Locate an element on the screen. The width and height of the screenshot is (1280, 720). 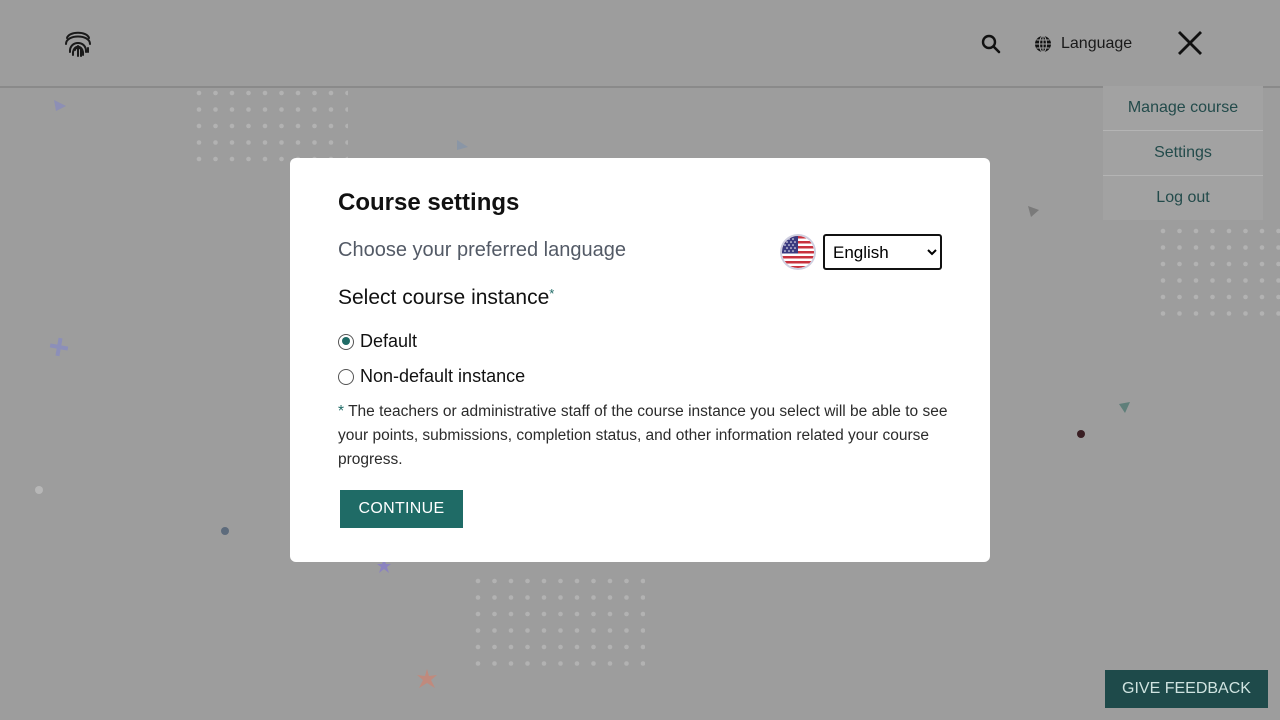
decorative-cross is located at coordinates (59, 347).